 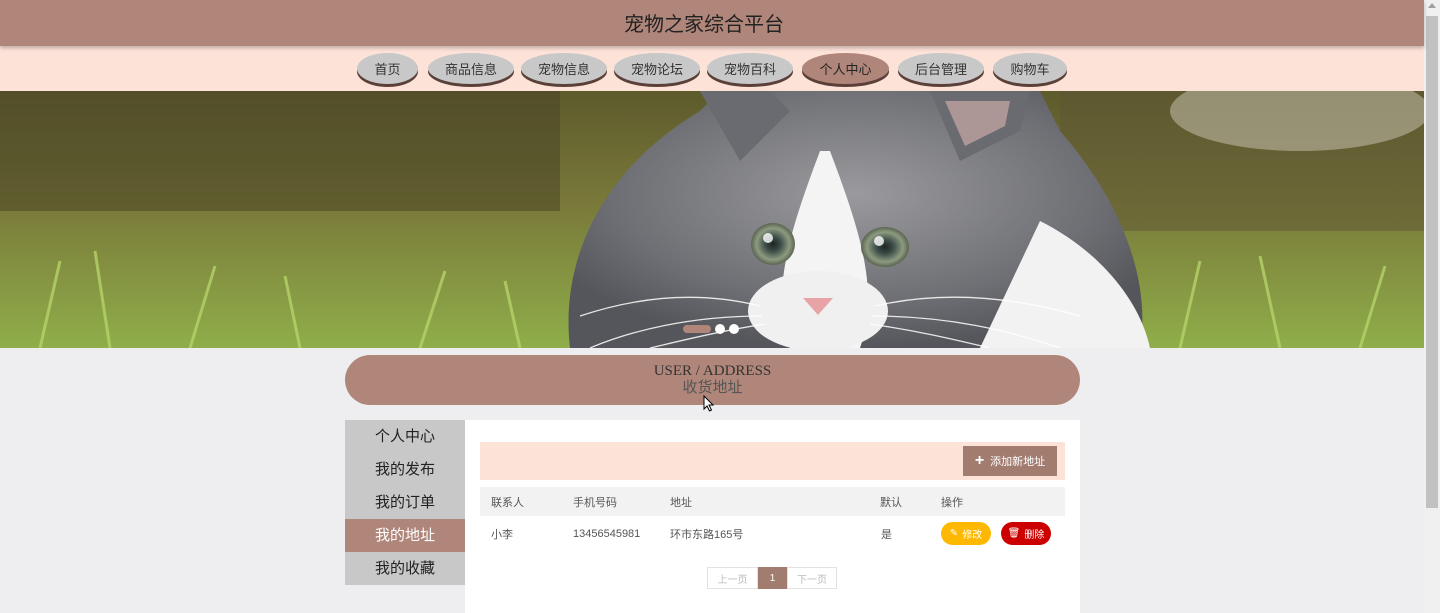 I want to click on carousel-dot-active, so click(x=697, y=329).